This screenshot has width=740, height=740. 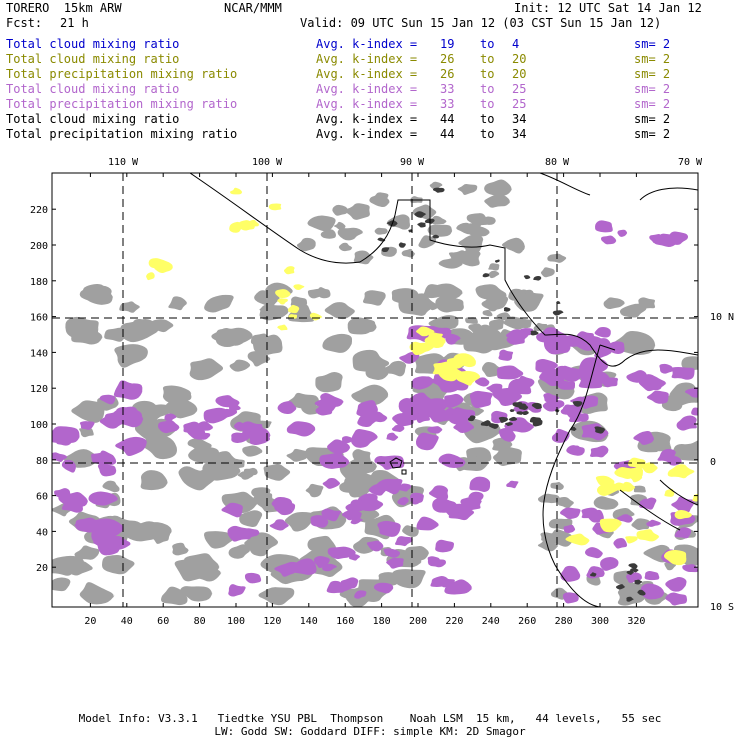 What do you see at coordinates (42, 497) in the screenshot?
I see `left-grid-label: 60` at bounding box center [42, 497].